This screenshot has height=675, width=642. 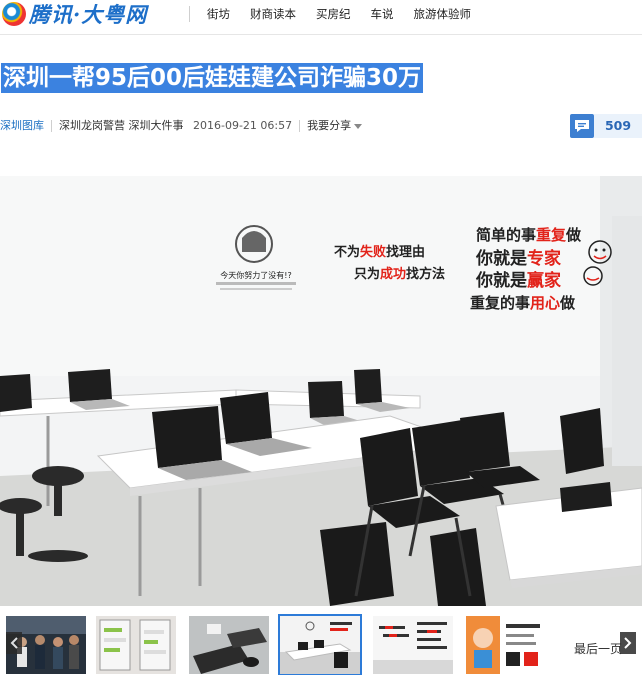 What do you see at coordinates (523, 303) in the screenshot?
I see `svg-text: 重复的事用心做` at bounding box center [523, 303].